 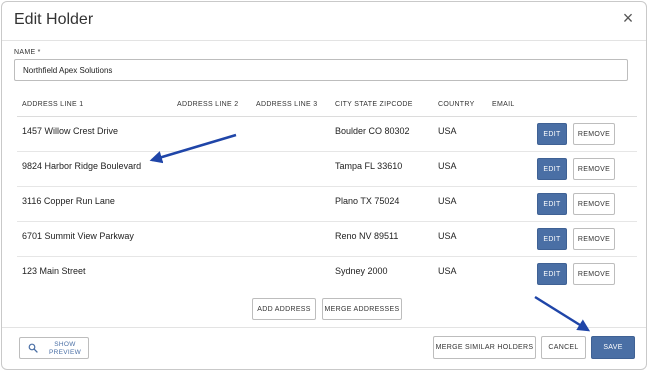 I want to click on search-icon, so click(x=33, y=348).